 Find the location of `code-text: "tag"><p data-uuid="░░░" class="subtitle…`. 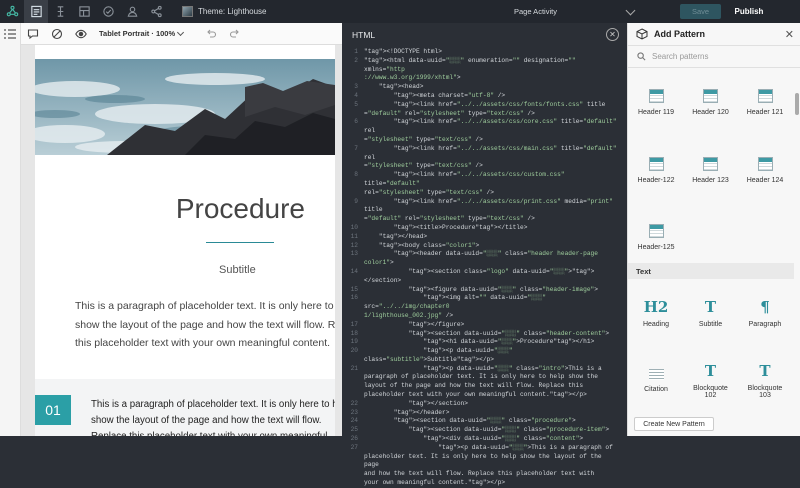

code-text: "tag"><p data-uuid="░░░" class="subtitle… is located at coordinates (491, 356).